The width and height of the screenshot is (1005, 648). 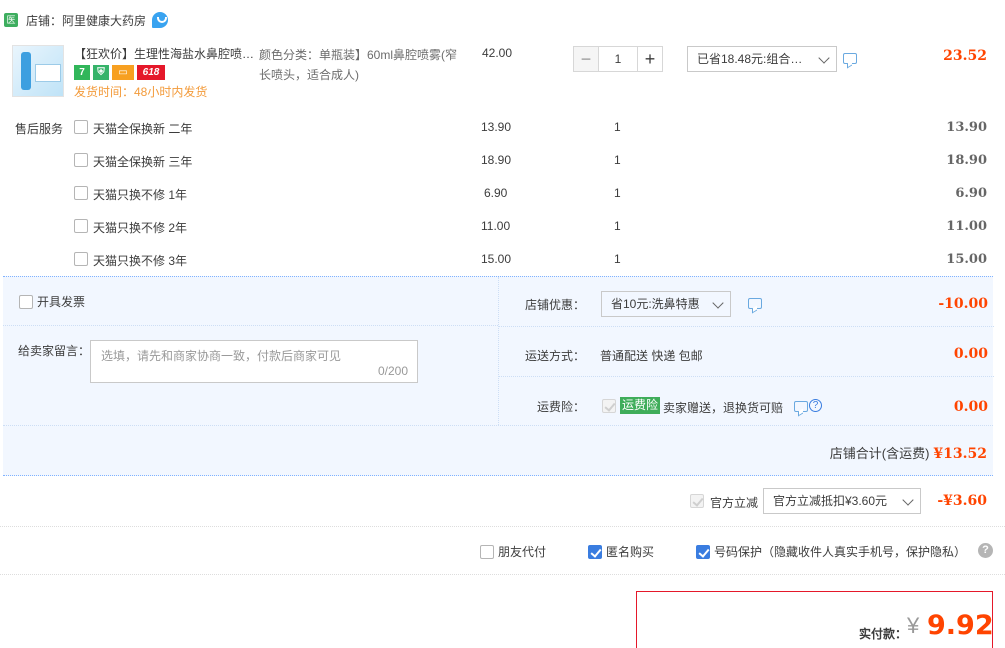 What do you see at coordinates (502, 20) in the screenshot?
I see `shop-header: 医 店铺：阿里健康大药房` at bounding box center [502, 20].